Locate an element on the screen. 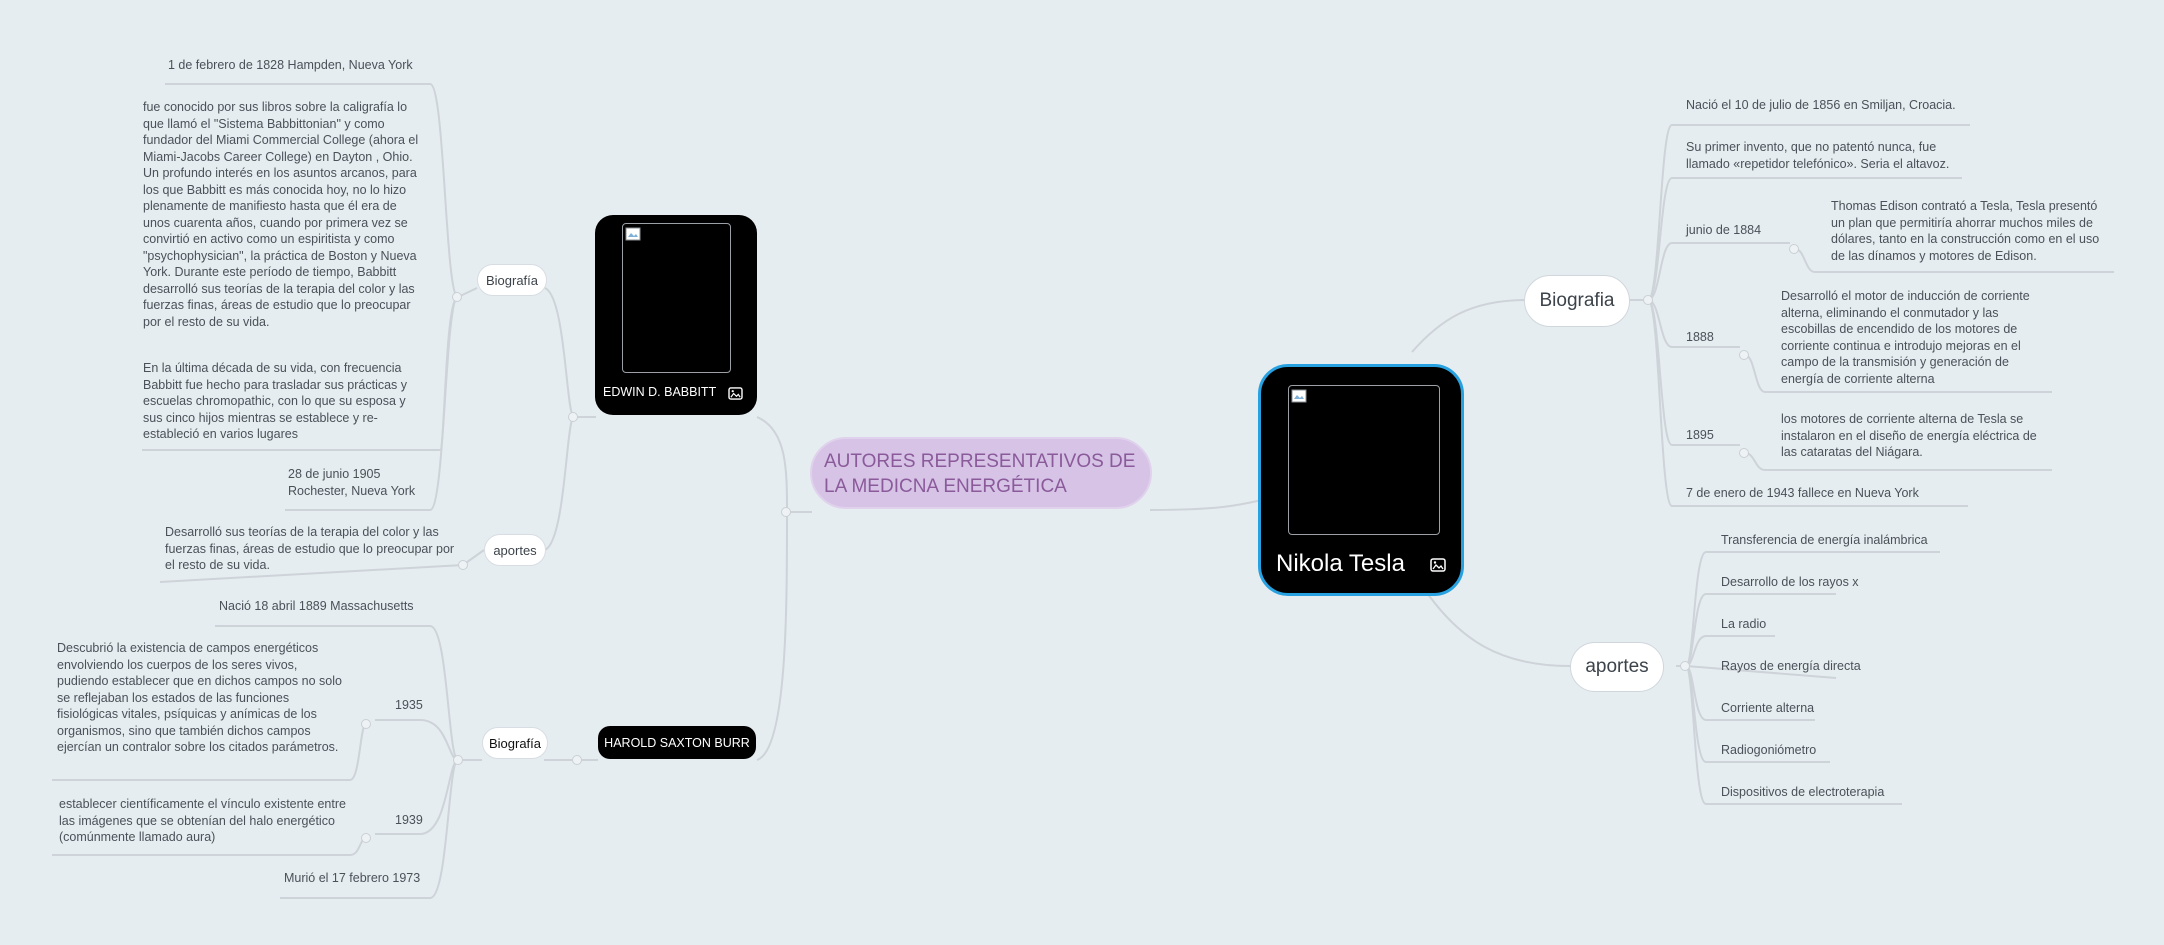  babbitt-biografia-topic: Biografía is located at coordinates (512, 280).